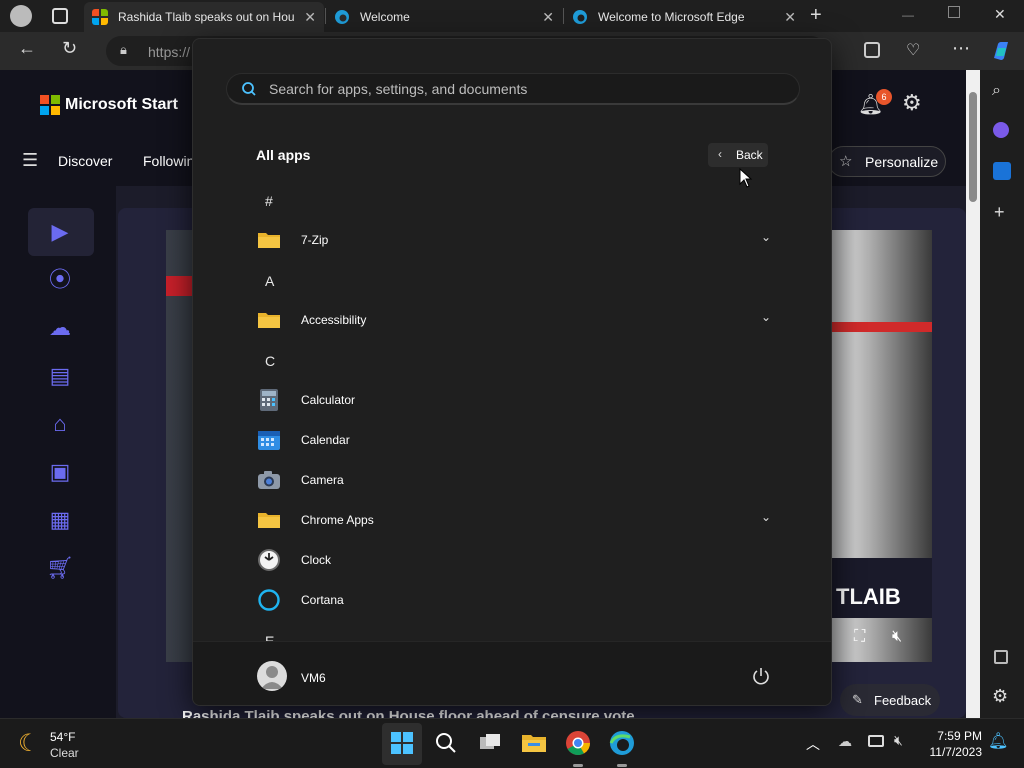 This screenshot has height=768, width=1024. Describe the element at coordinates (961, 48) in the screenshot. I see `more-menu-icon: ⋯` at that location.